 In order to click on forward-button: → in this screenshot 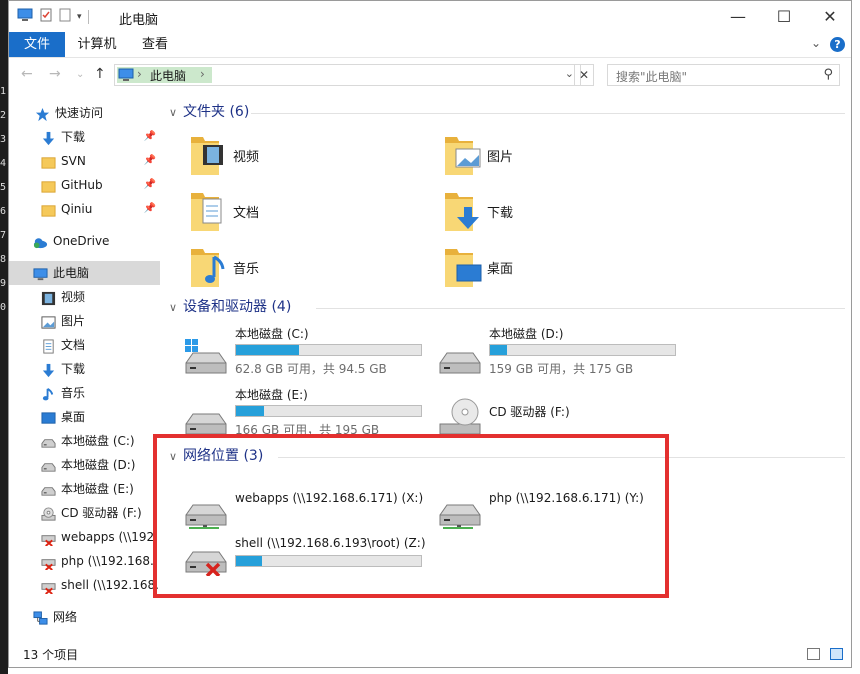, I will do `click(55, 74)`.